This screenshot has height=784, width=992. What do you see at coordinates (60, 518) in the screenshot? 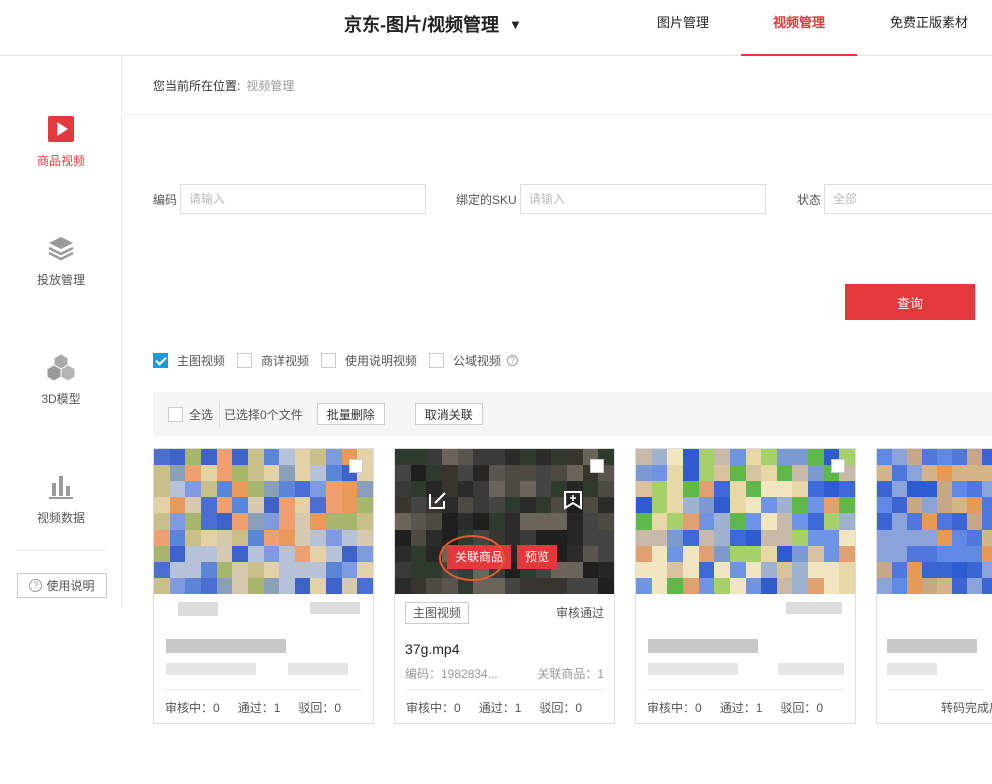
I see `sidebar-item-label: 视频数据` at bounding box center [60, 518].